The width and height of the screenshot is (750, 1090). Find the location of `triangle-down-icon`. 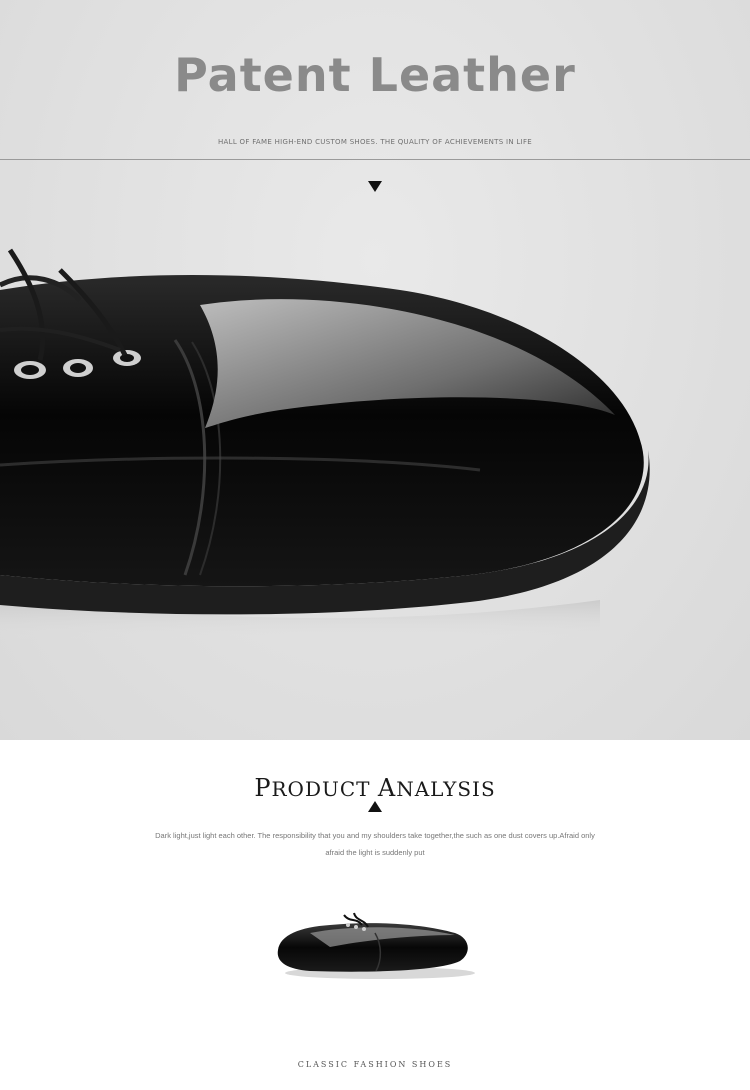

triangle-down-icon is located at coordinates (375, 186).